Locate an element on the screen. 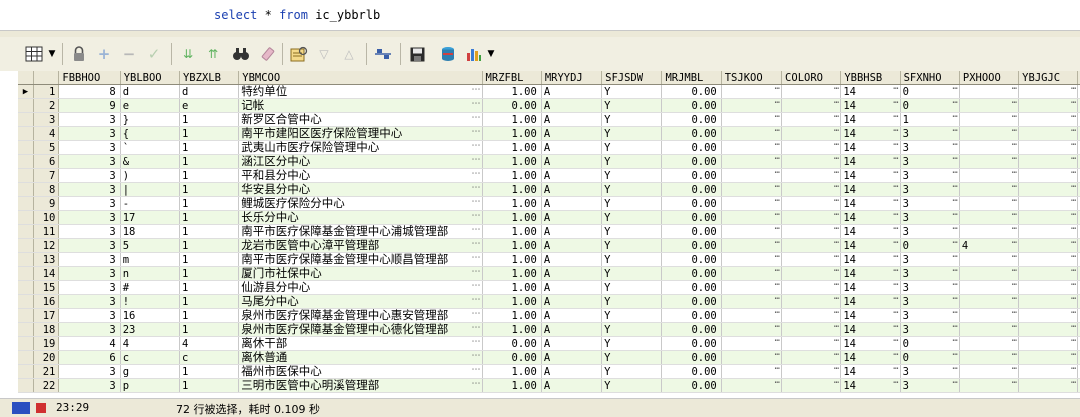 This screenshot has height=417, width=1080. row-number: 9 is located at coordinates (46, 203).